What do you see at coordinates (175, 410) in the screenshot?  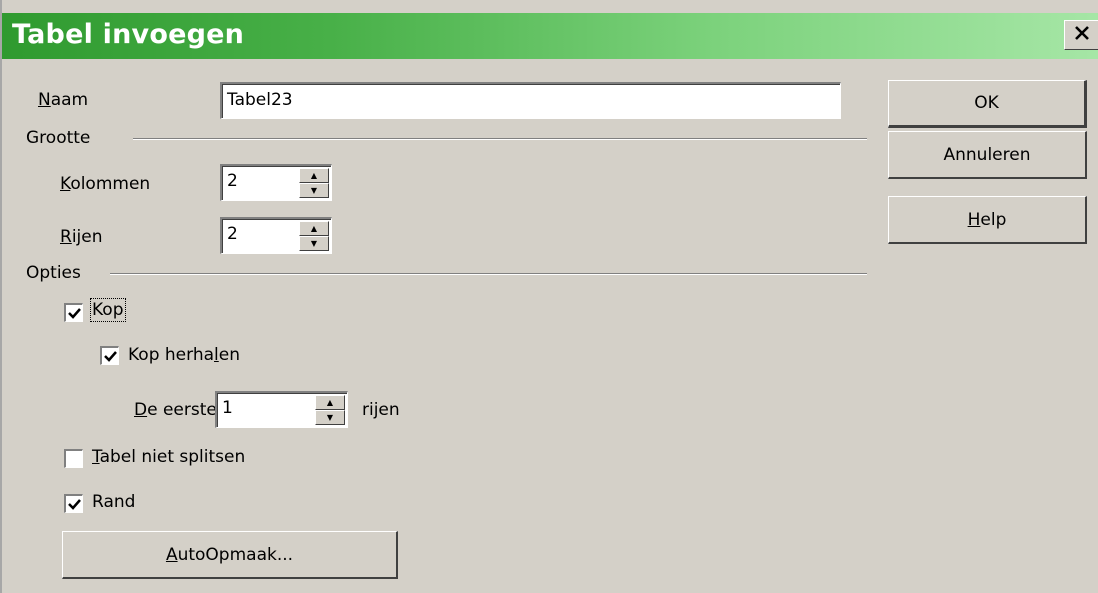 I see `first-rows-label: De eerste` at bounding box center [175, 410].